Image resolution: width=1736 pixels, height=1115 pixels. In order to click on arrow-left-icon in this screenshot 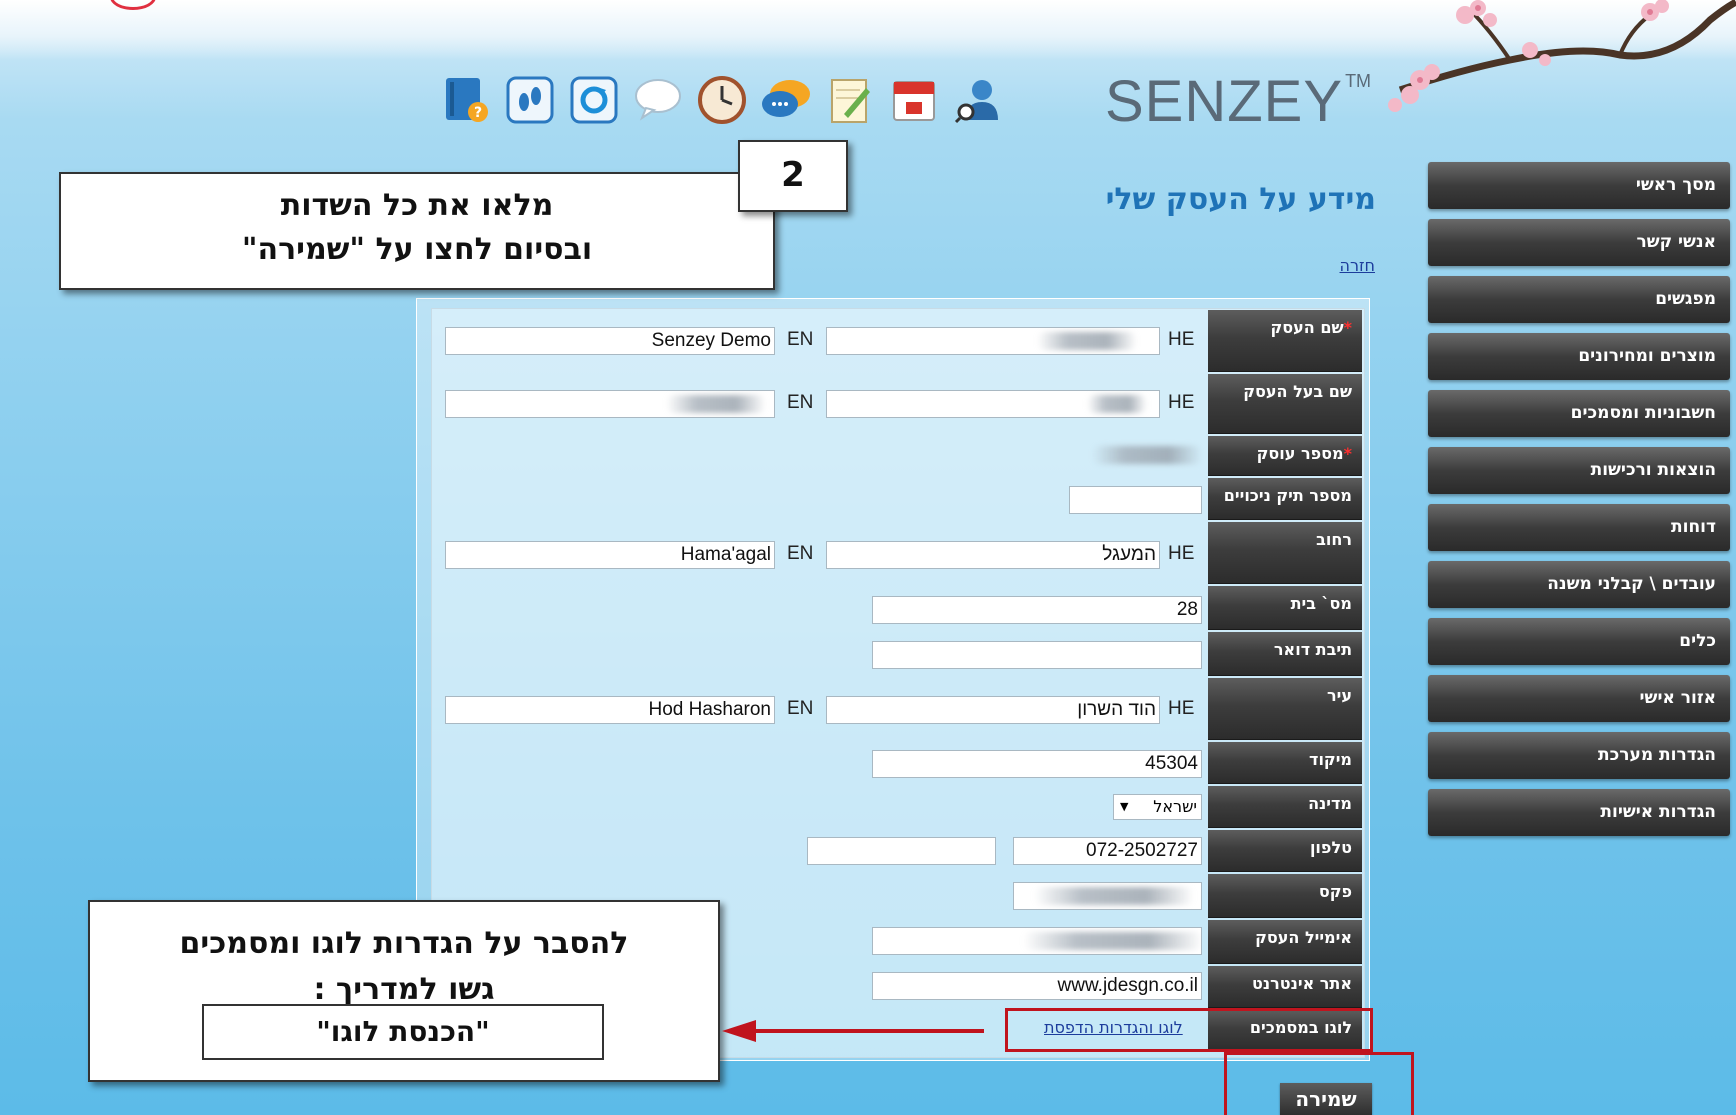, I will do `click(853, 1031)`.